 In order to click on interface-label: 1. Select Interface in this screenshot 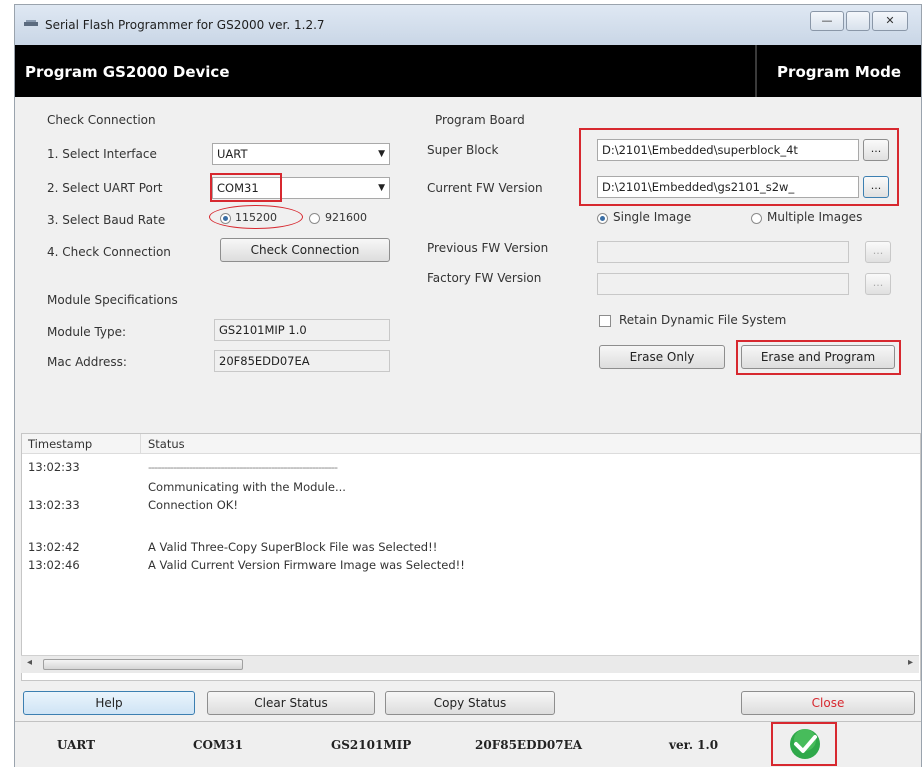, I will do `click(102, 154)`.